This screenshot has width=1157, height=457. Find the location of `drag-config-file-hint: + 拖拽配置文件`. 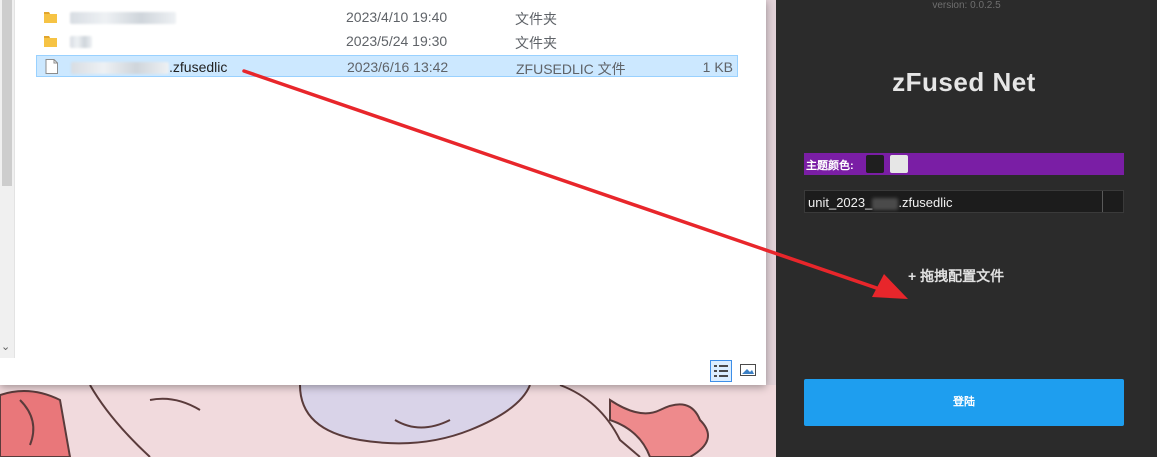

drag-config-file-hint: + 拖拽配置文件 is located at coordinates (956, 276).